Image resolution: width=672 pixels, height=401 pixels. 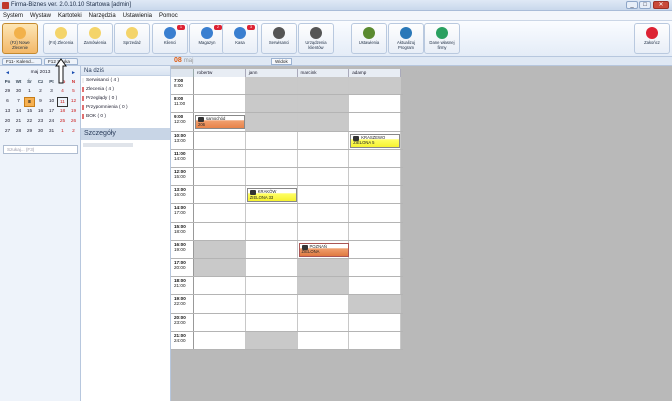 I want to click on maximize-button: □, so click(x=645, y=5).